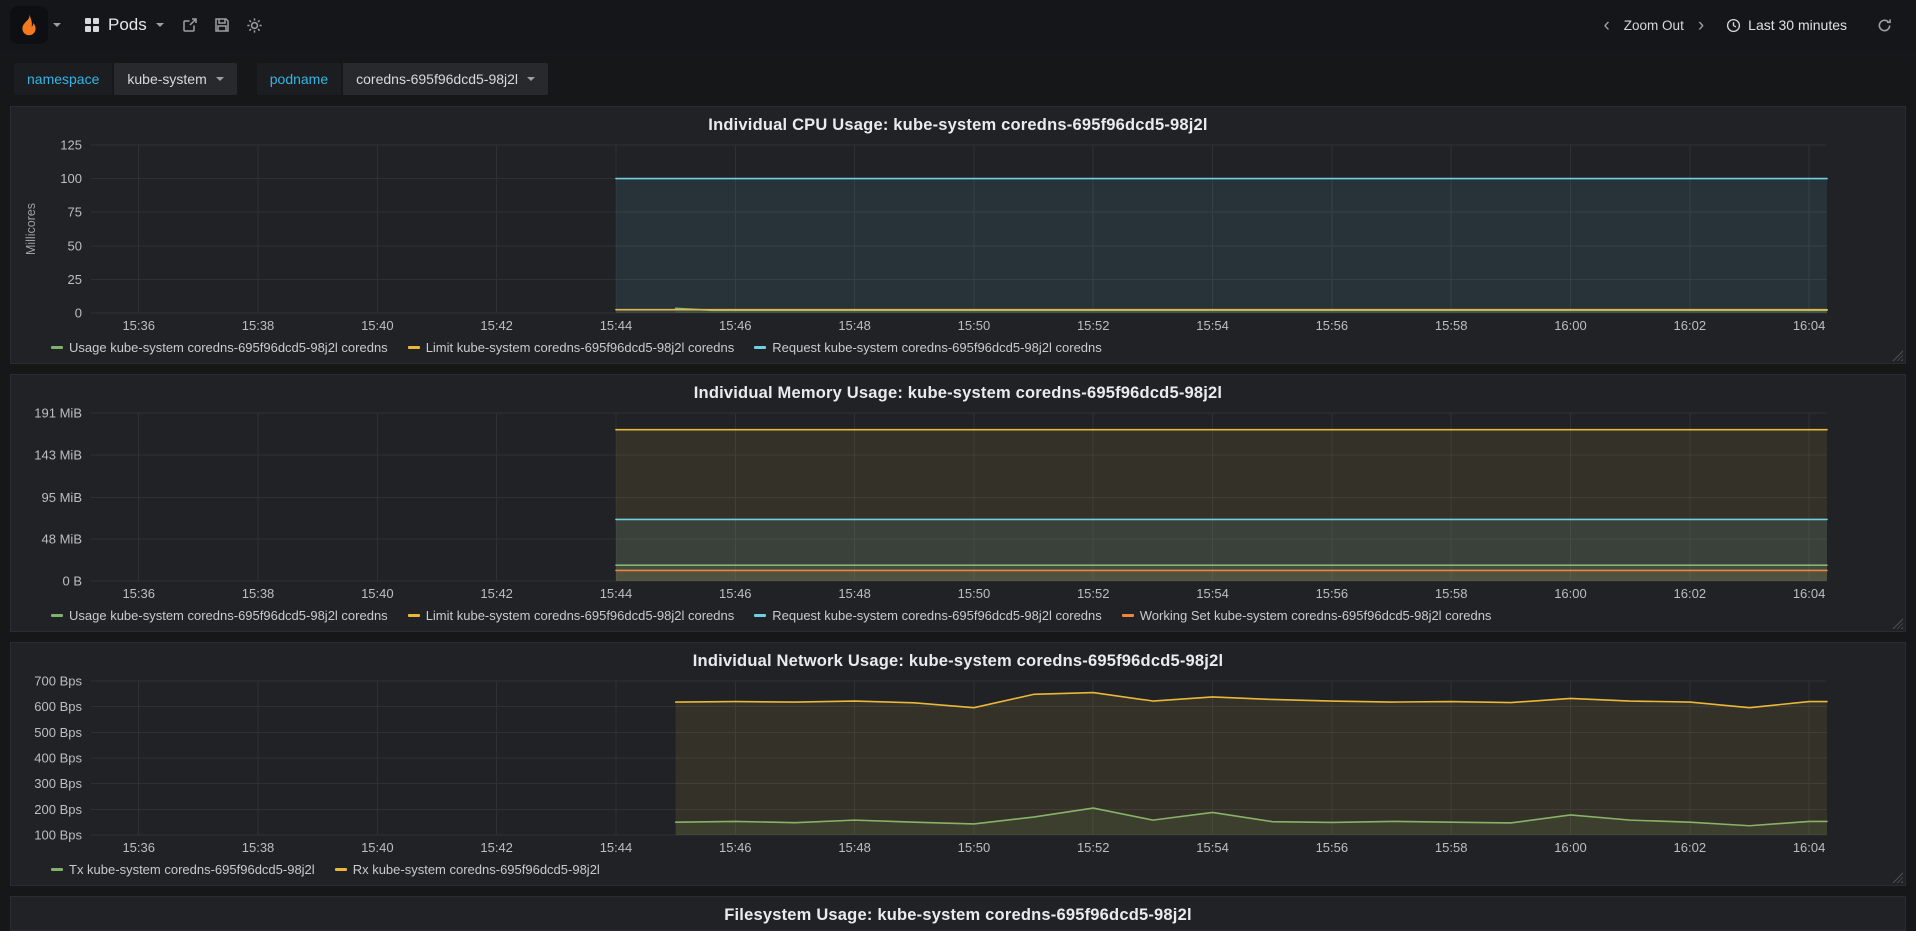 Image resolution: width=1916 pixels, height=931 pixels. What do you see at coordinates (58, 835) in the screenshot?
I see `svg-text: 100 Bps` at bounding box center [58, 835].